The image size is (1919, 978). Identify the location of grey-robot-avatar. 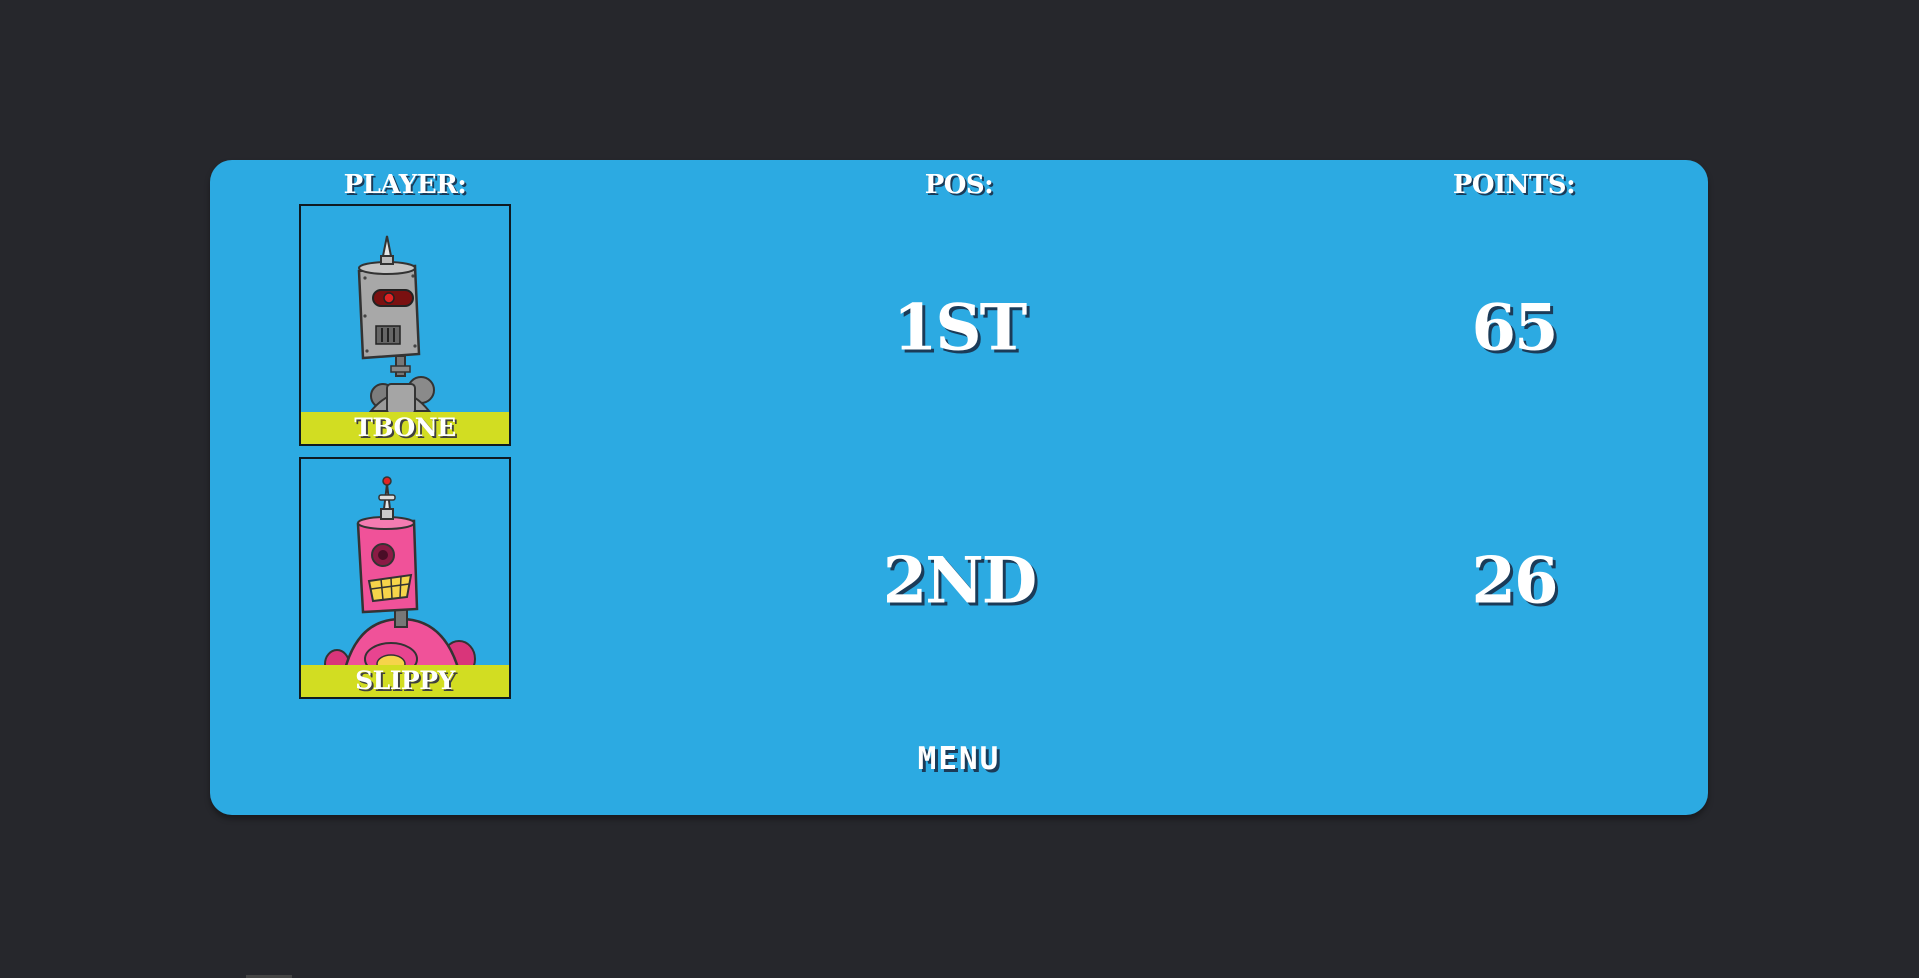
(396, 325).